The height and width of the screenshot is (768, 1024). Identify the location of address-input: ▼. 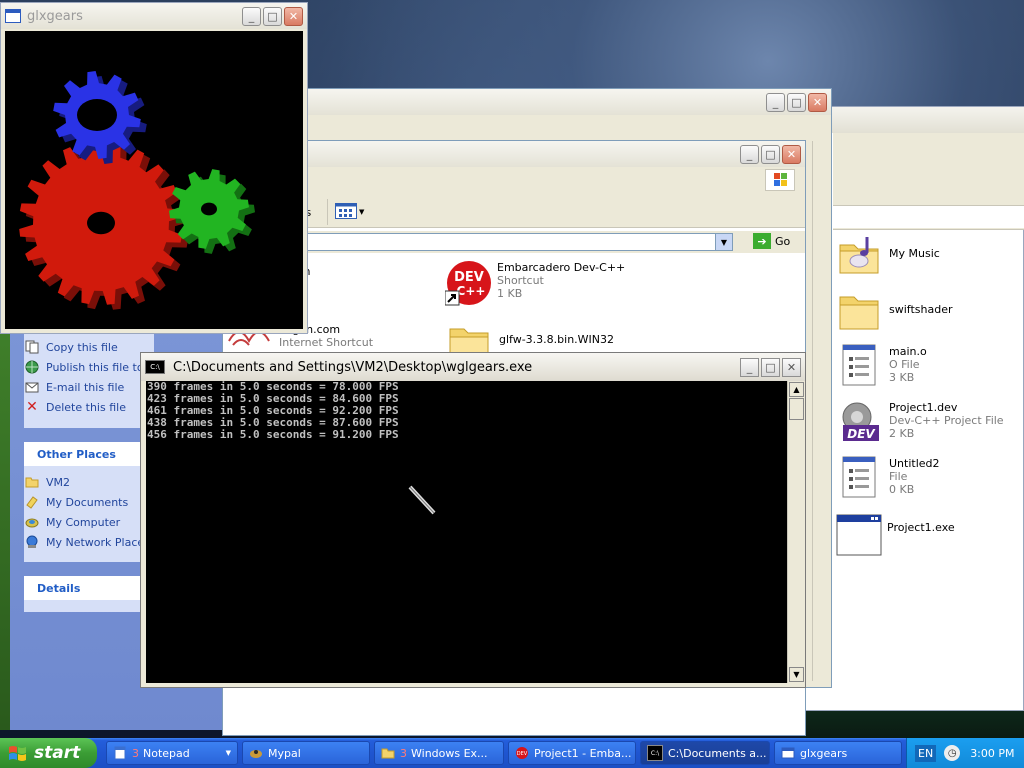
(518, 242).